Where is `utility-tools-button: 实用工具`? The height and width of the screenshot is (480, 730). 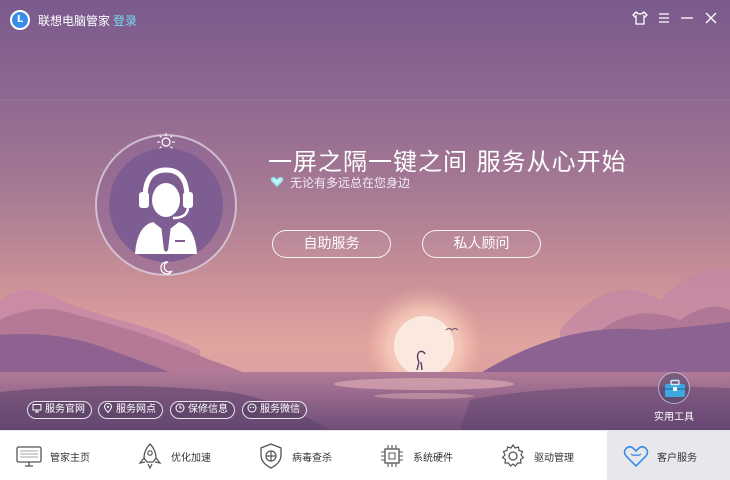
utility-tools-button: 实用工具 is located at coordinates (674, 397).